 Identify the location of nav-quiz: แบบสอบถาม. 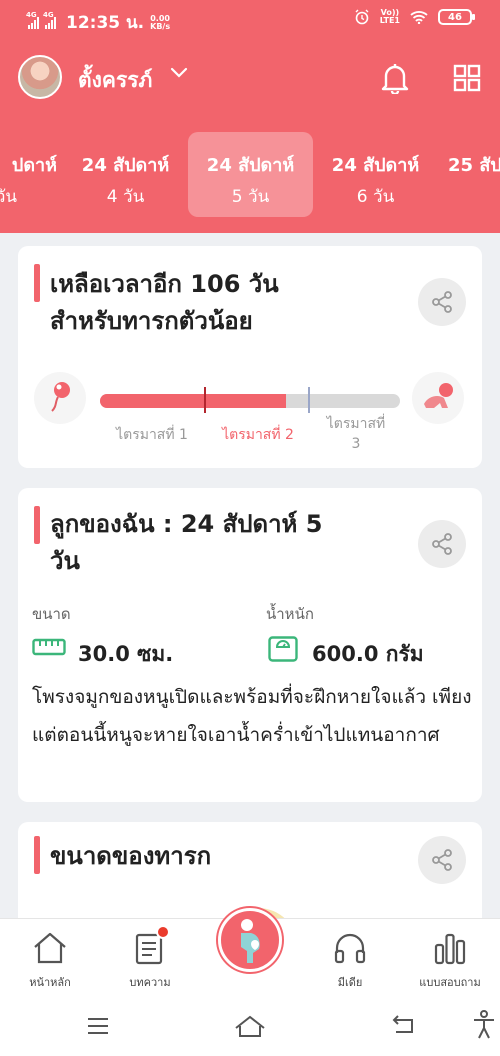
(450, 959).